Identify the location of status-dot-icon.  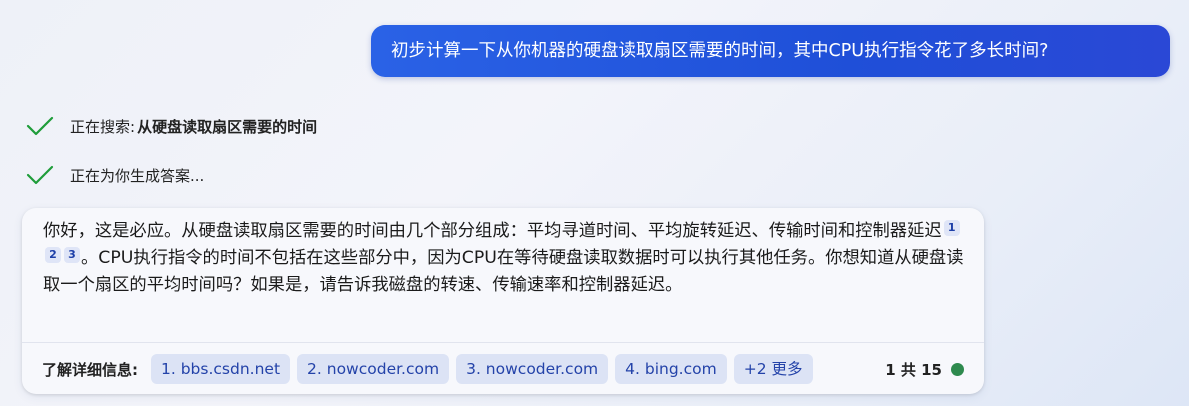
(957, 369).